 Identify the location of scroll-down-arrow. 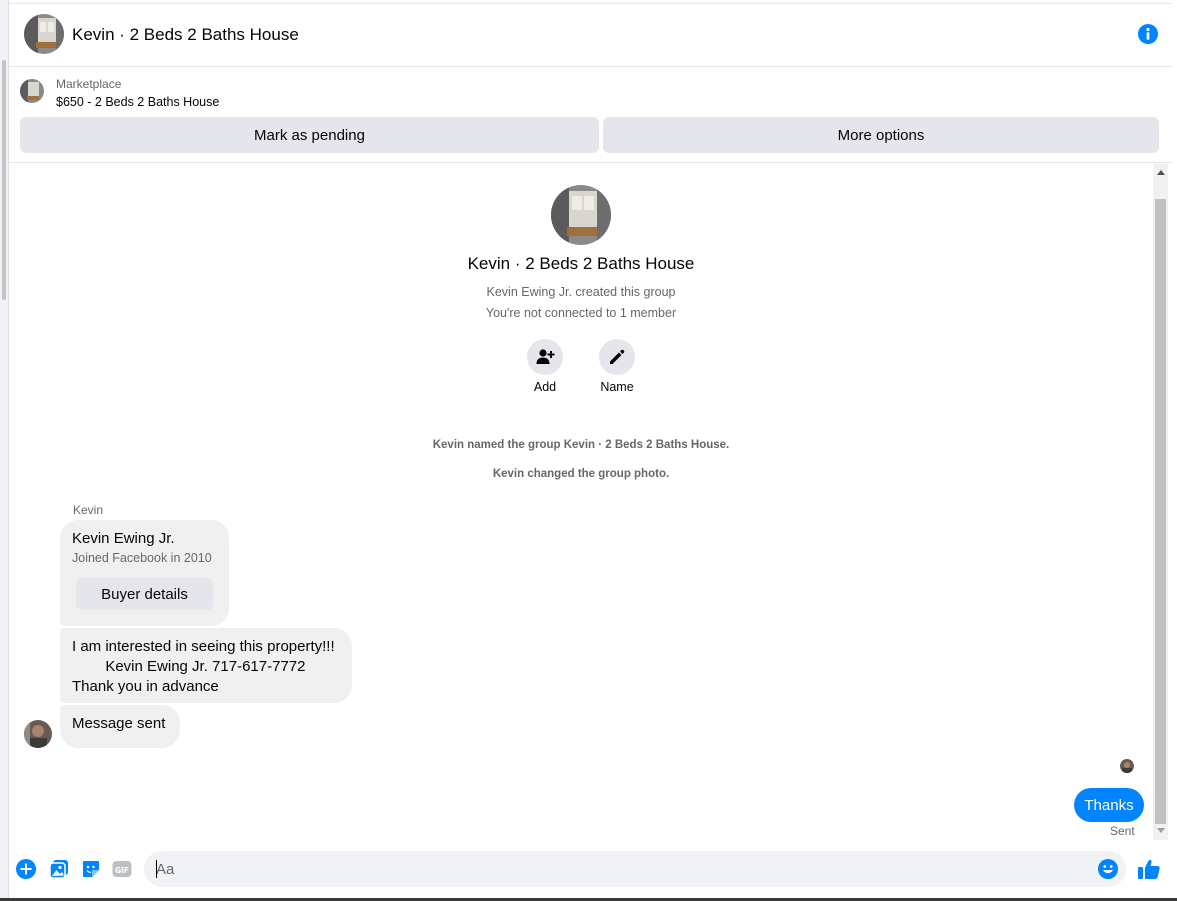
(1161, 830).